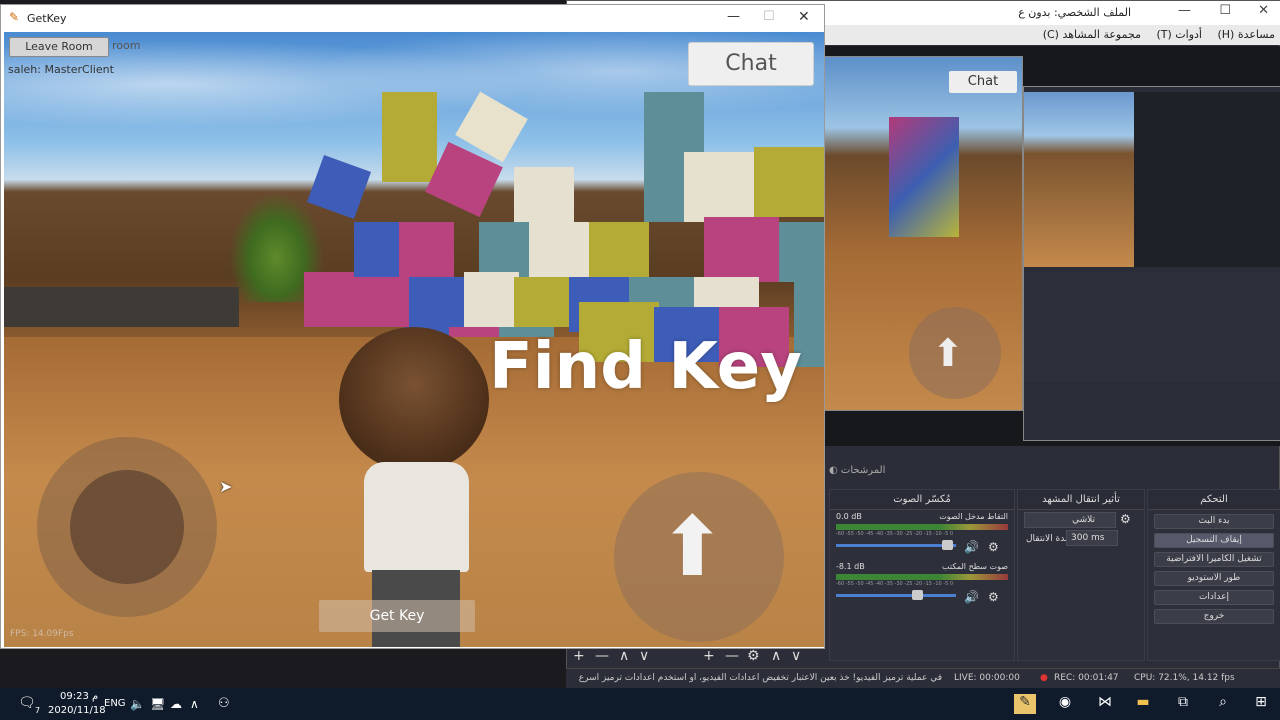 This screenshot has height=720, width=1280. I want to click on transition-settings-icon: ⚙, so click(1125, 519).